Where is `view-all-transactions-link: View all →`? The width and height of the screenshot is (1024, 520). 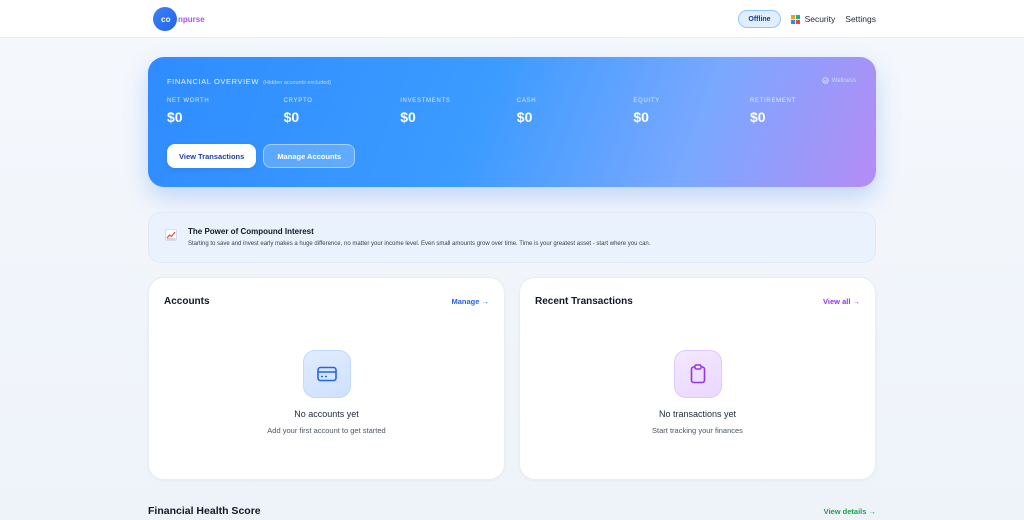 view-all-transactions-link: View all → is located at coordinates (841, 301).